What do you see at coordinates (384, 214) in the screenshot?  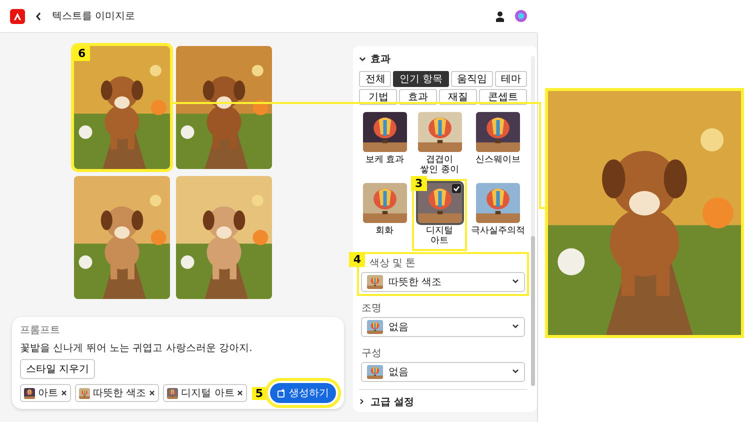 I see `style-option: 회화` at bounding box center [384, 214].